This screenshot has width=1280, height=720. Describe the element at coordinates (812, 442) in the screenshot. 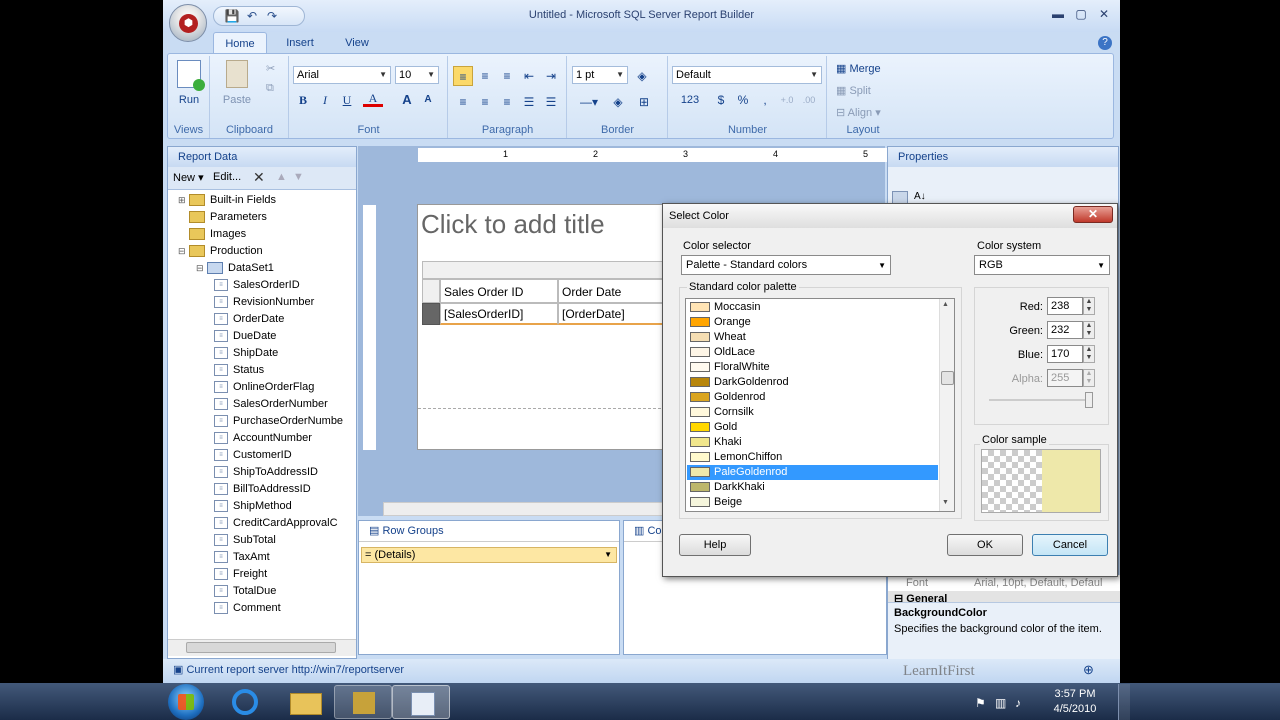

I see `color-option: Khaki` at that location.